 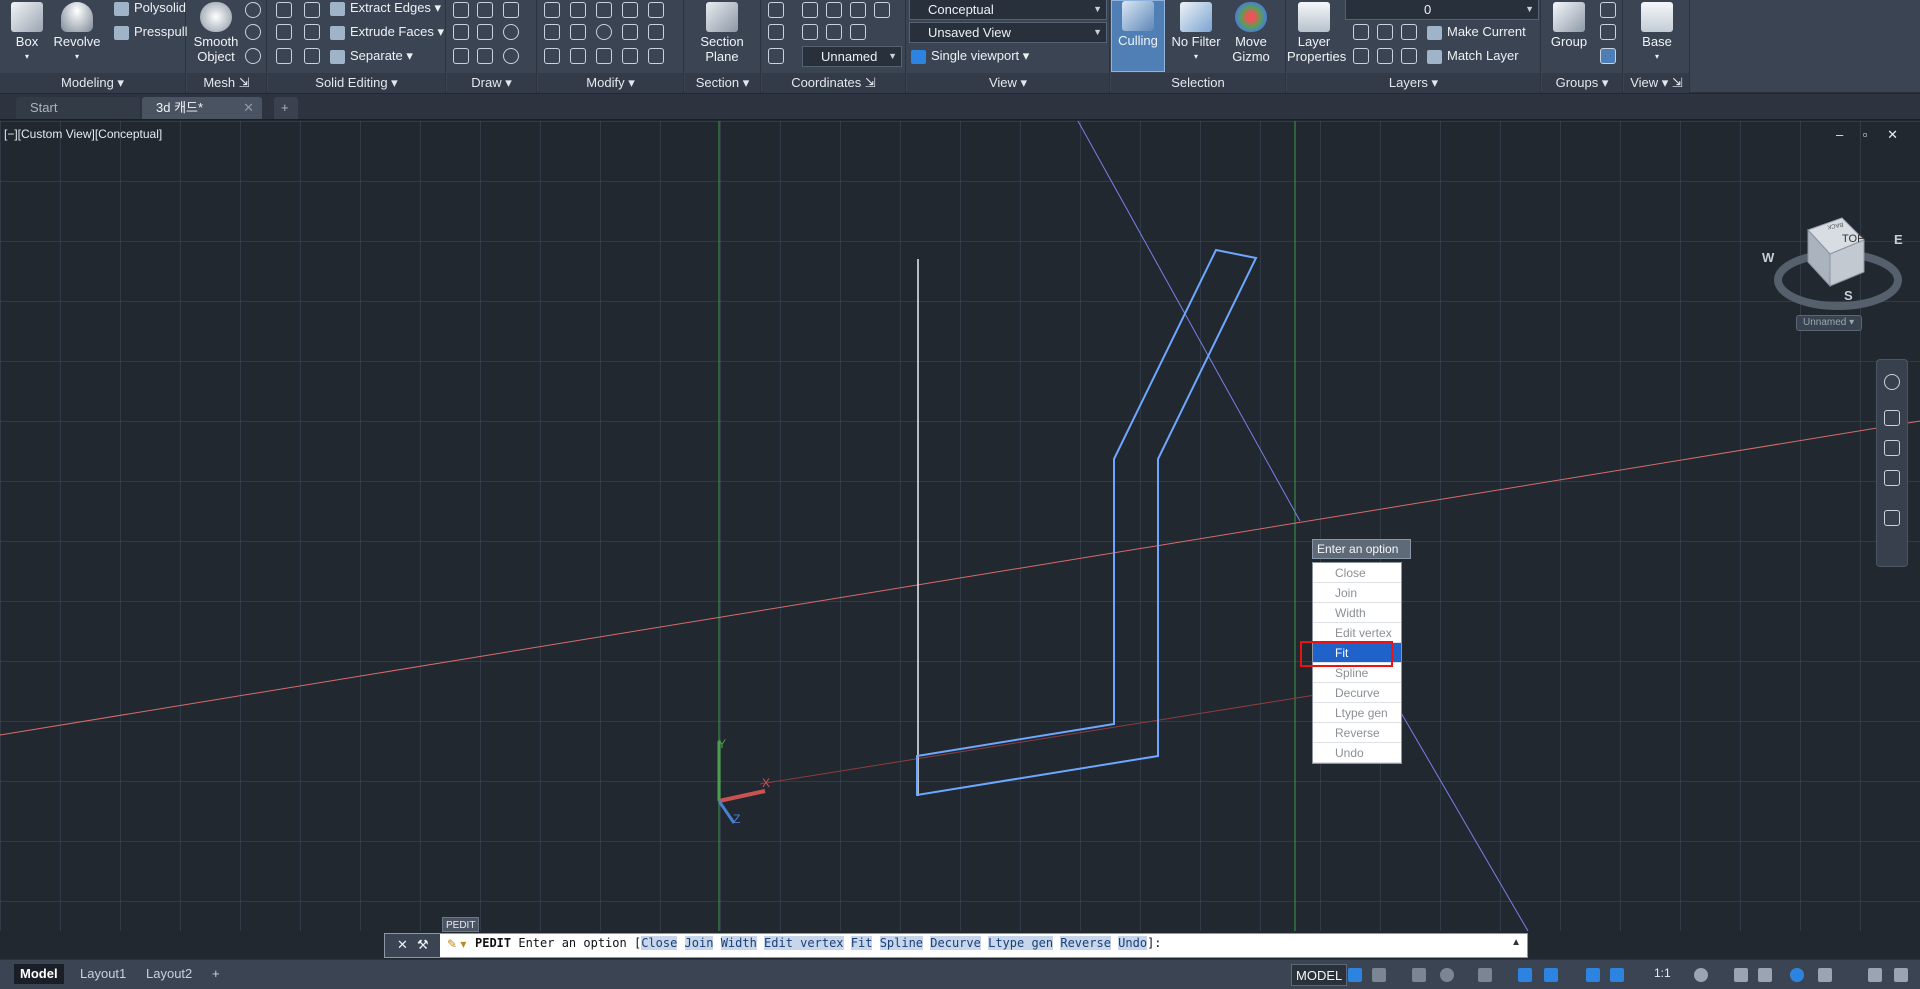 I want to click on option-edit-vertex: Edit vertex, so click(x=1357, y=633).